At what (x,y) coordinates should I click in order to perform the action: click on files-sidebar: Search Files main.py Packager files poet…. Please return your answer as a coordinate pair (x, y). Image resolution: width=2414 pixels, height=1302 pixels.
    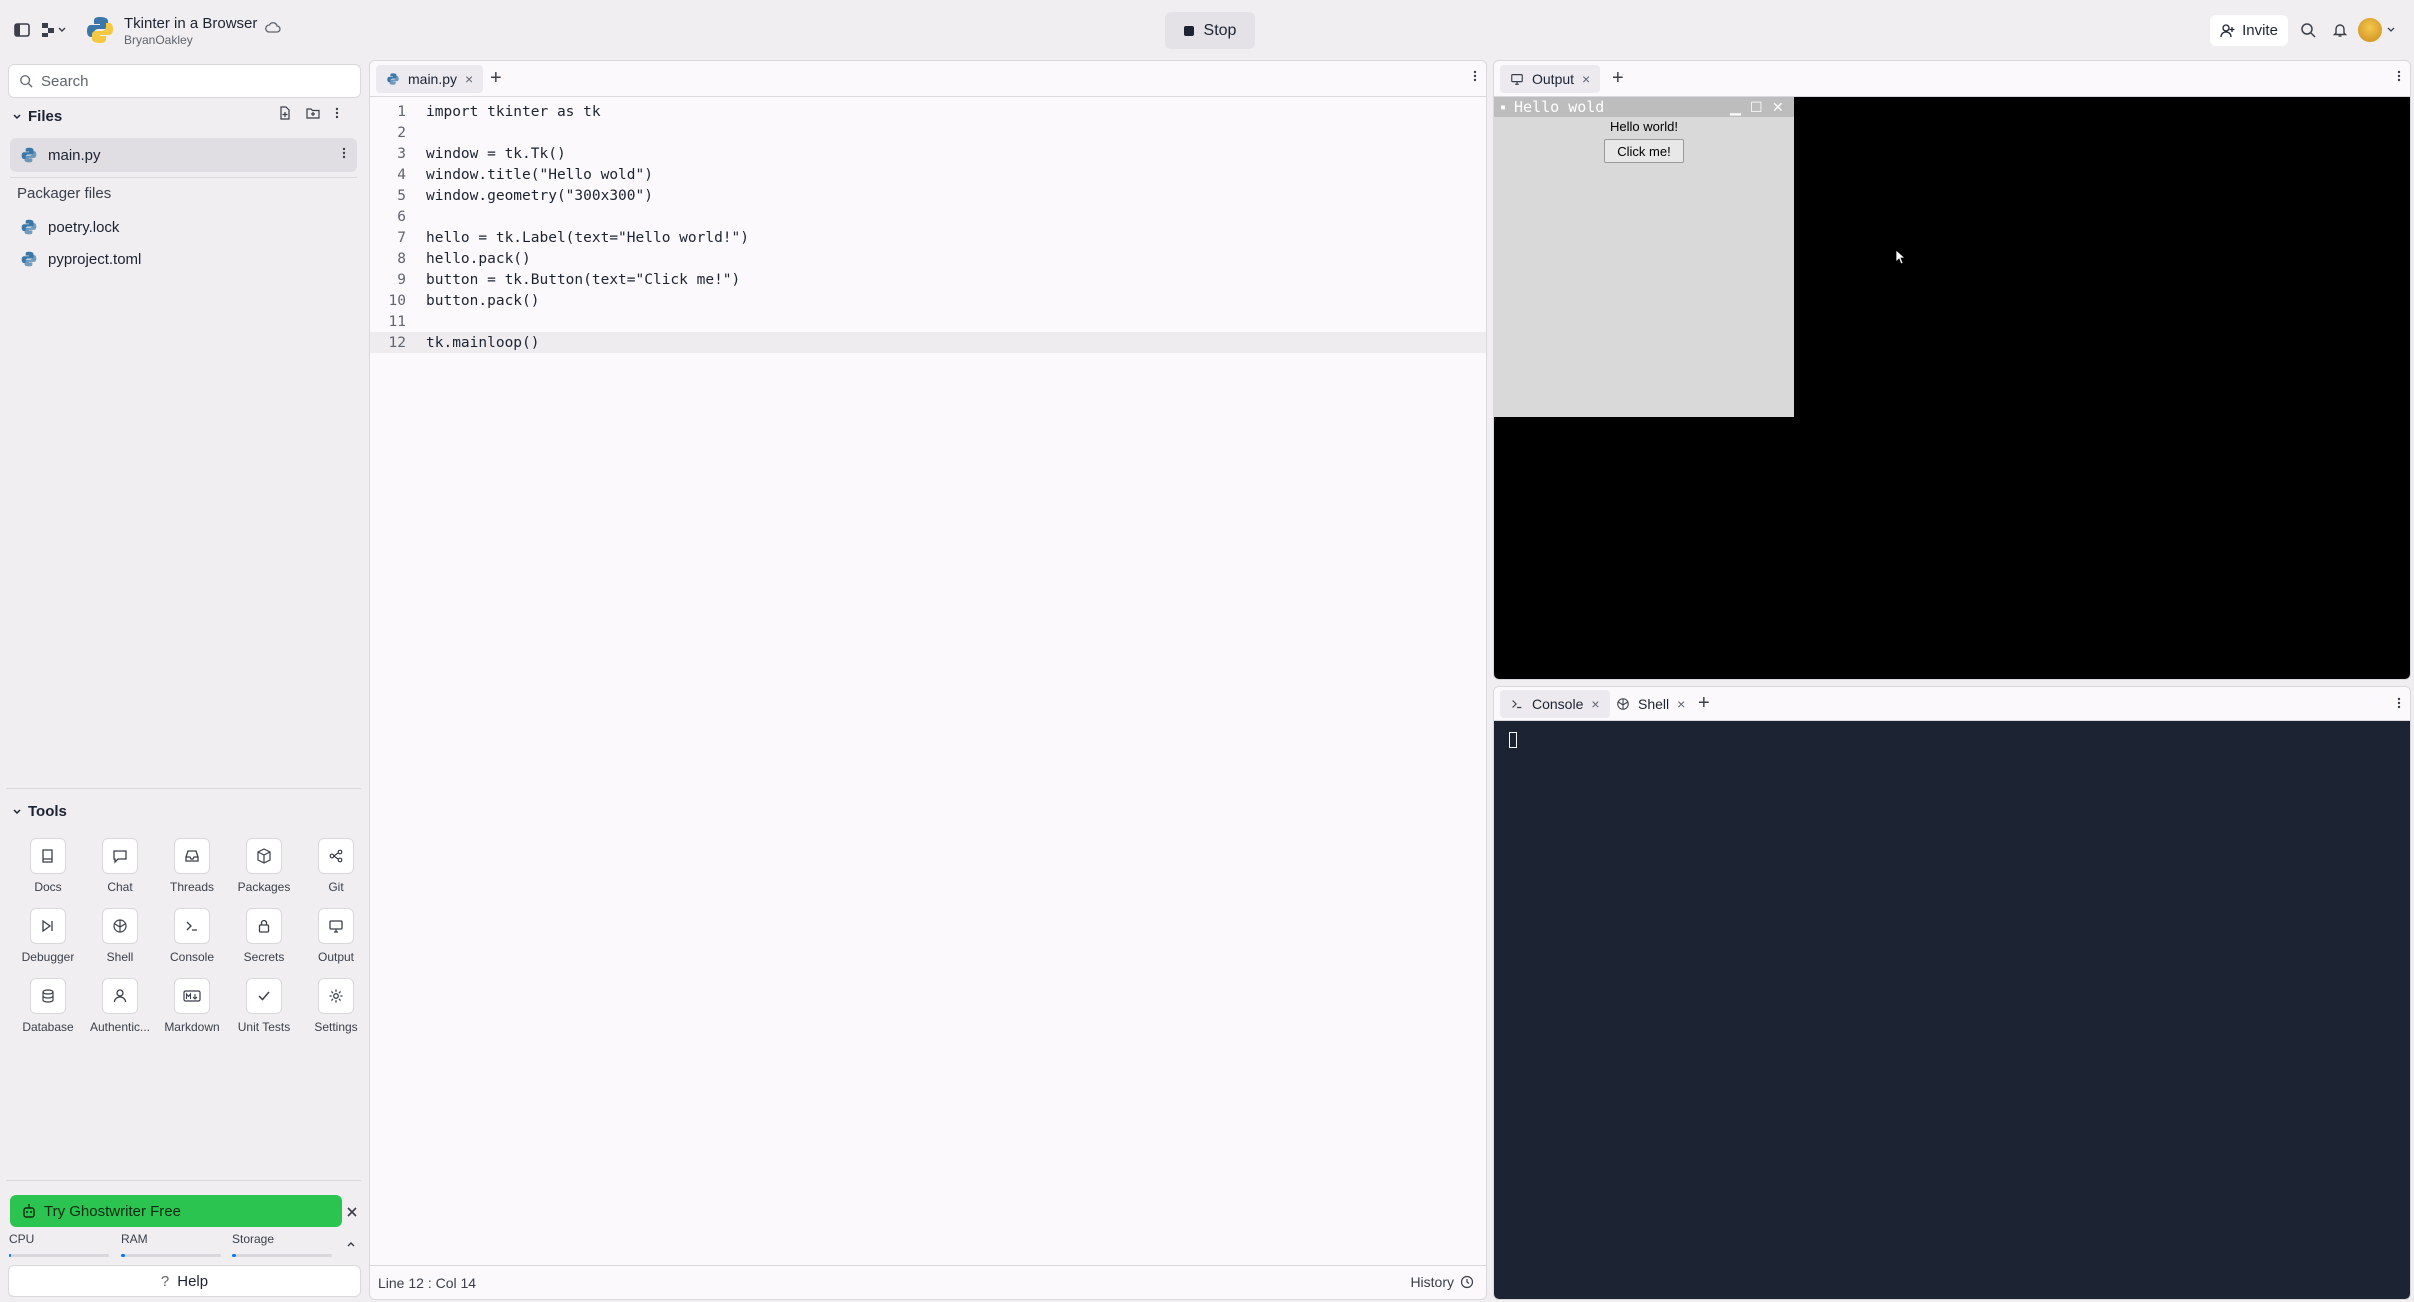
    Looking at the image, I should click on (183, 680).